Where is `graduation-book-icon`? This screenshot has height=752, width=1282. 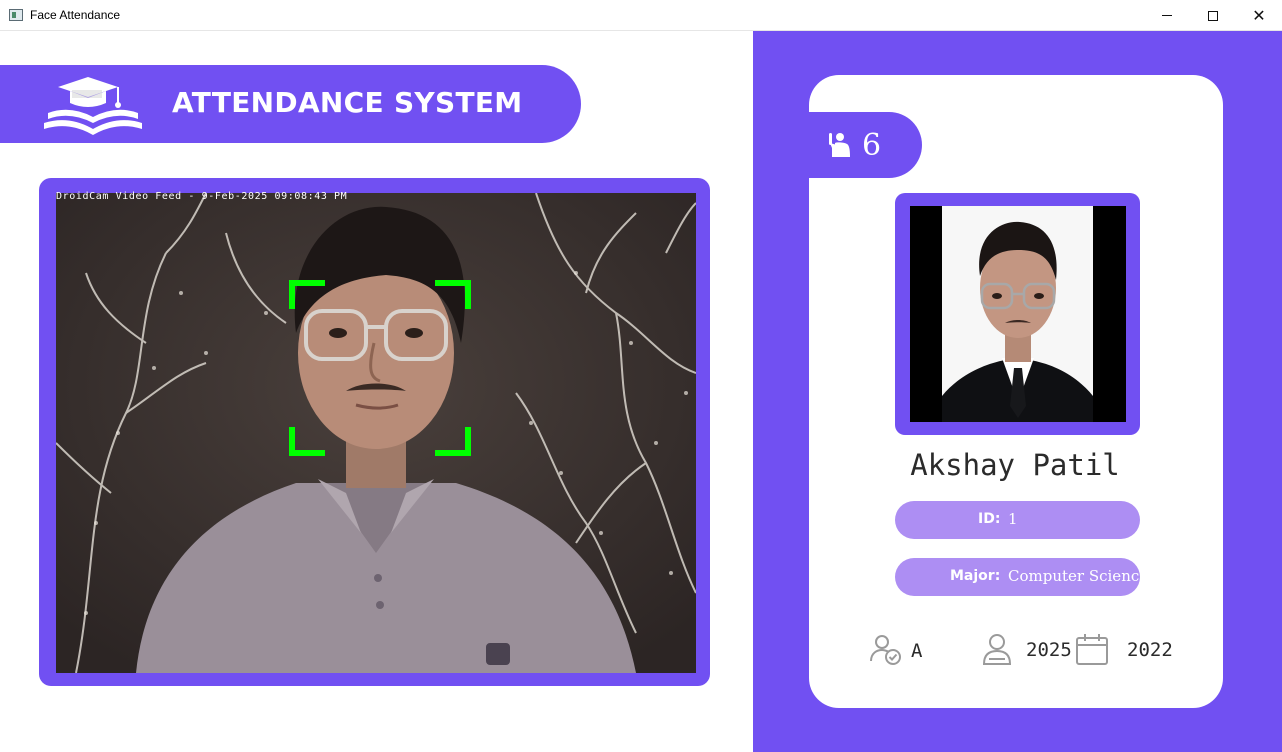 graduation-book-icon is located at coordinates (93, 106).